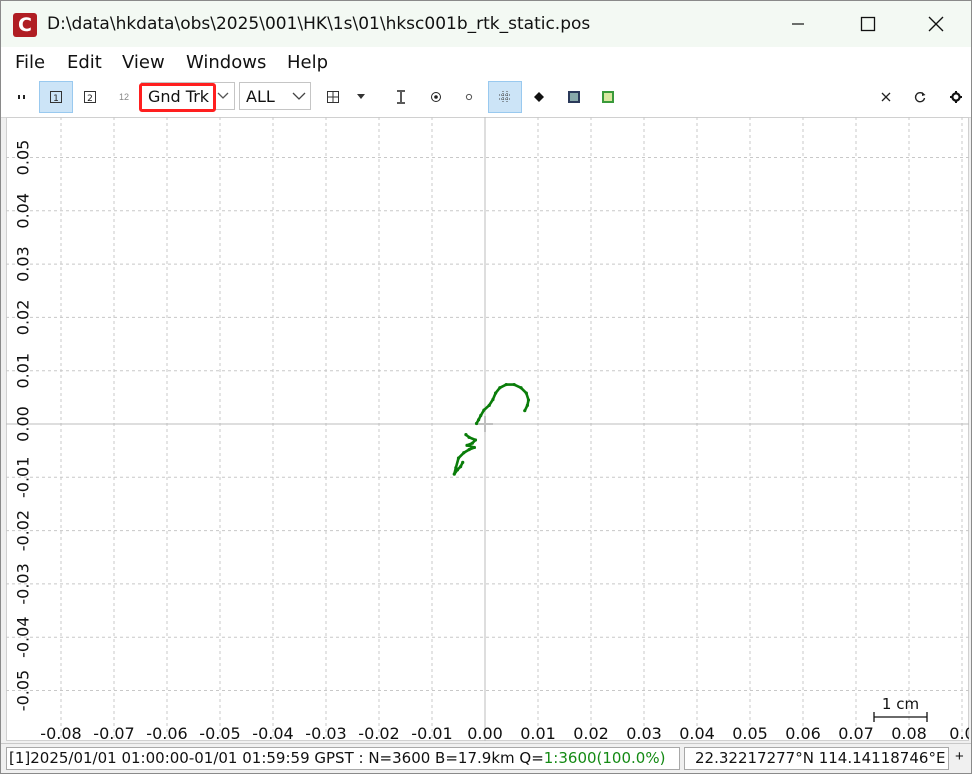  I want to click on fit-vertical-icon, so click(401, 97).